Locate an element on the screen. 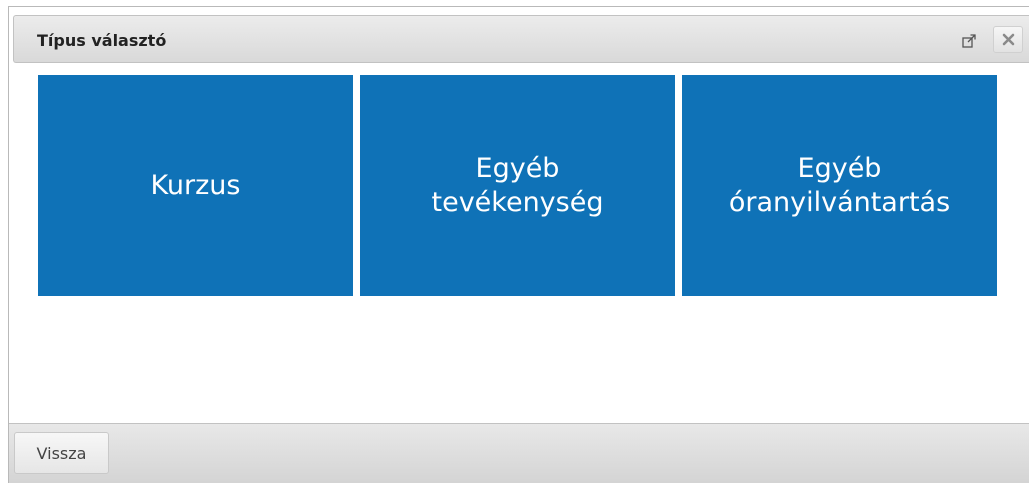  tile-label: Egyéb tevékenység is located at coordinates (517, 185).